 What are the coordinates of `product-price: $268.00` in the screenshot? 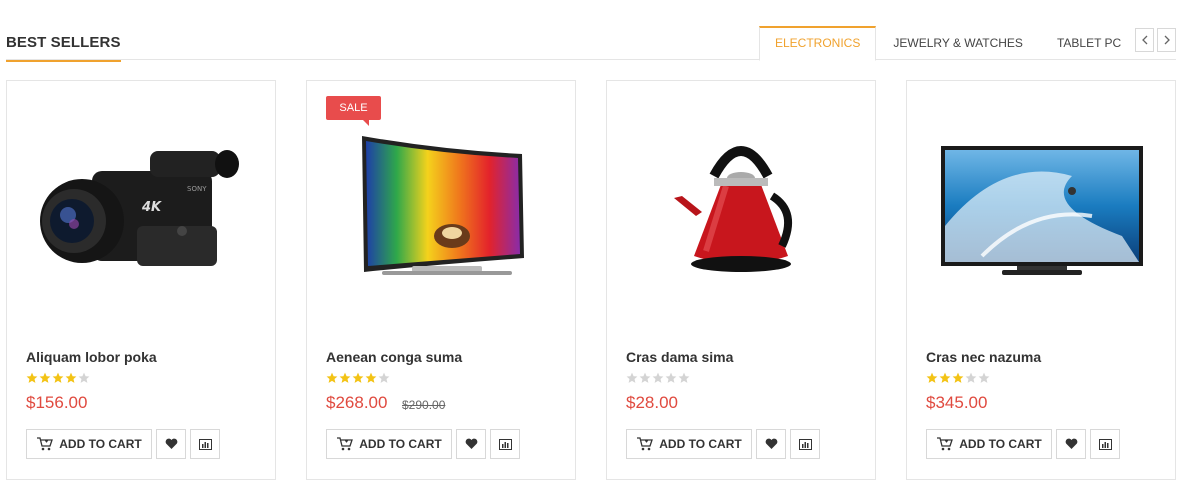 It's located at (357, 402).